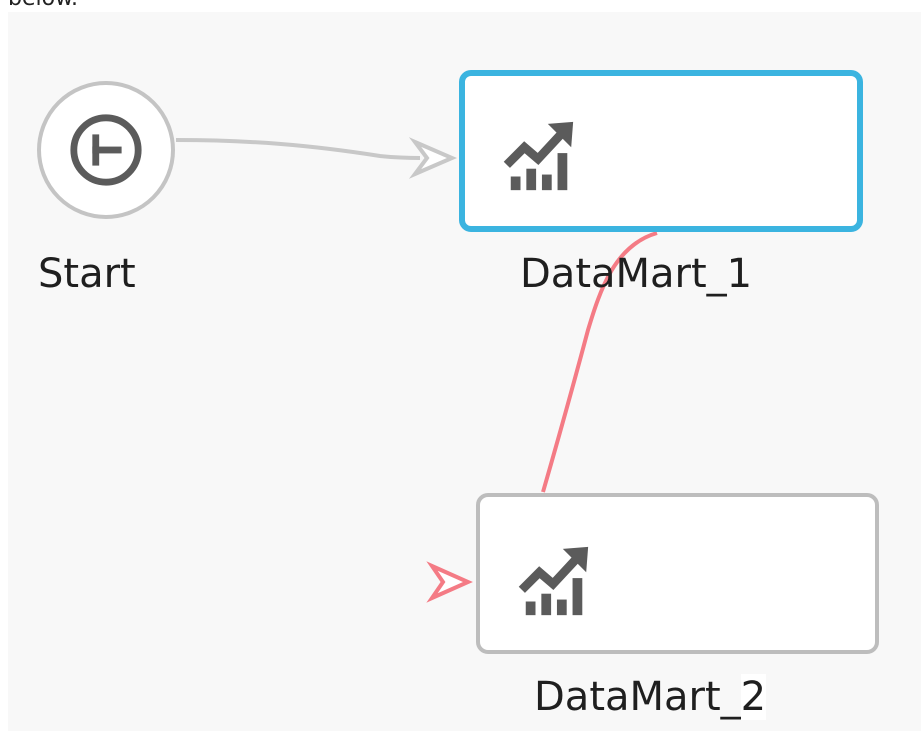  What do you see at coordinates (661, 151) in the screenshot?
I see `datamart-1-node` at bounding box center [661, 151].